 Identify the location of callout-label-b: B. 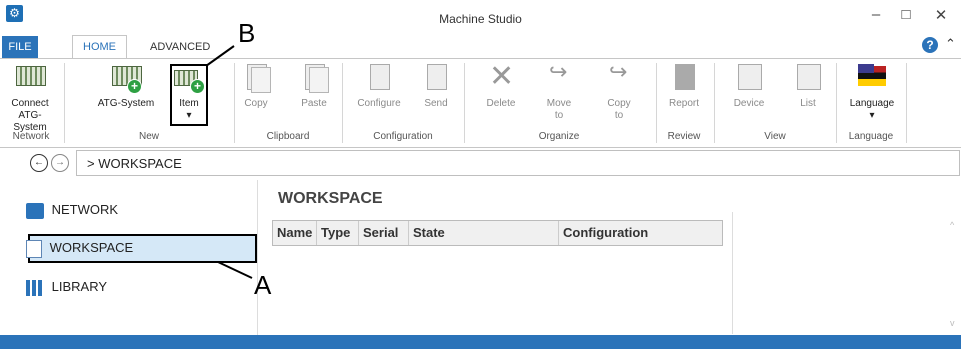
(247, 33).